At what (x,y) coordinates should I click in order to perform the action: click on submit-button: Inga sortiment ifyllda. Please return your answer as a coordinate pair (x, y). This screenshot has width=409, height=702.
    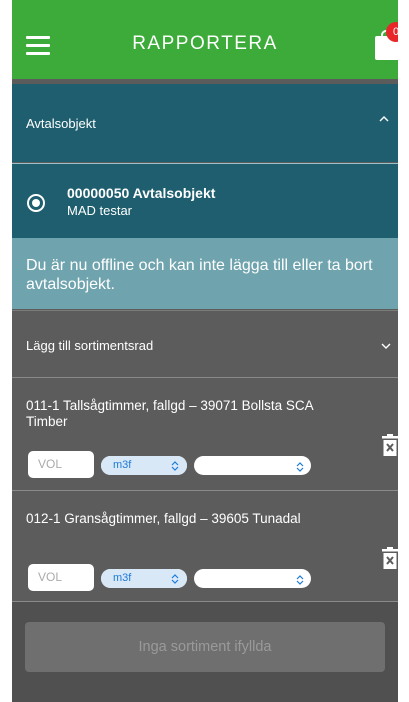
    Looking at the image, I should click on (205, 647).